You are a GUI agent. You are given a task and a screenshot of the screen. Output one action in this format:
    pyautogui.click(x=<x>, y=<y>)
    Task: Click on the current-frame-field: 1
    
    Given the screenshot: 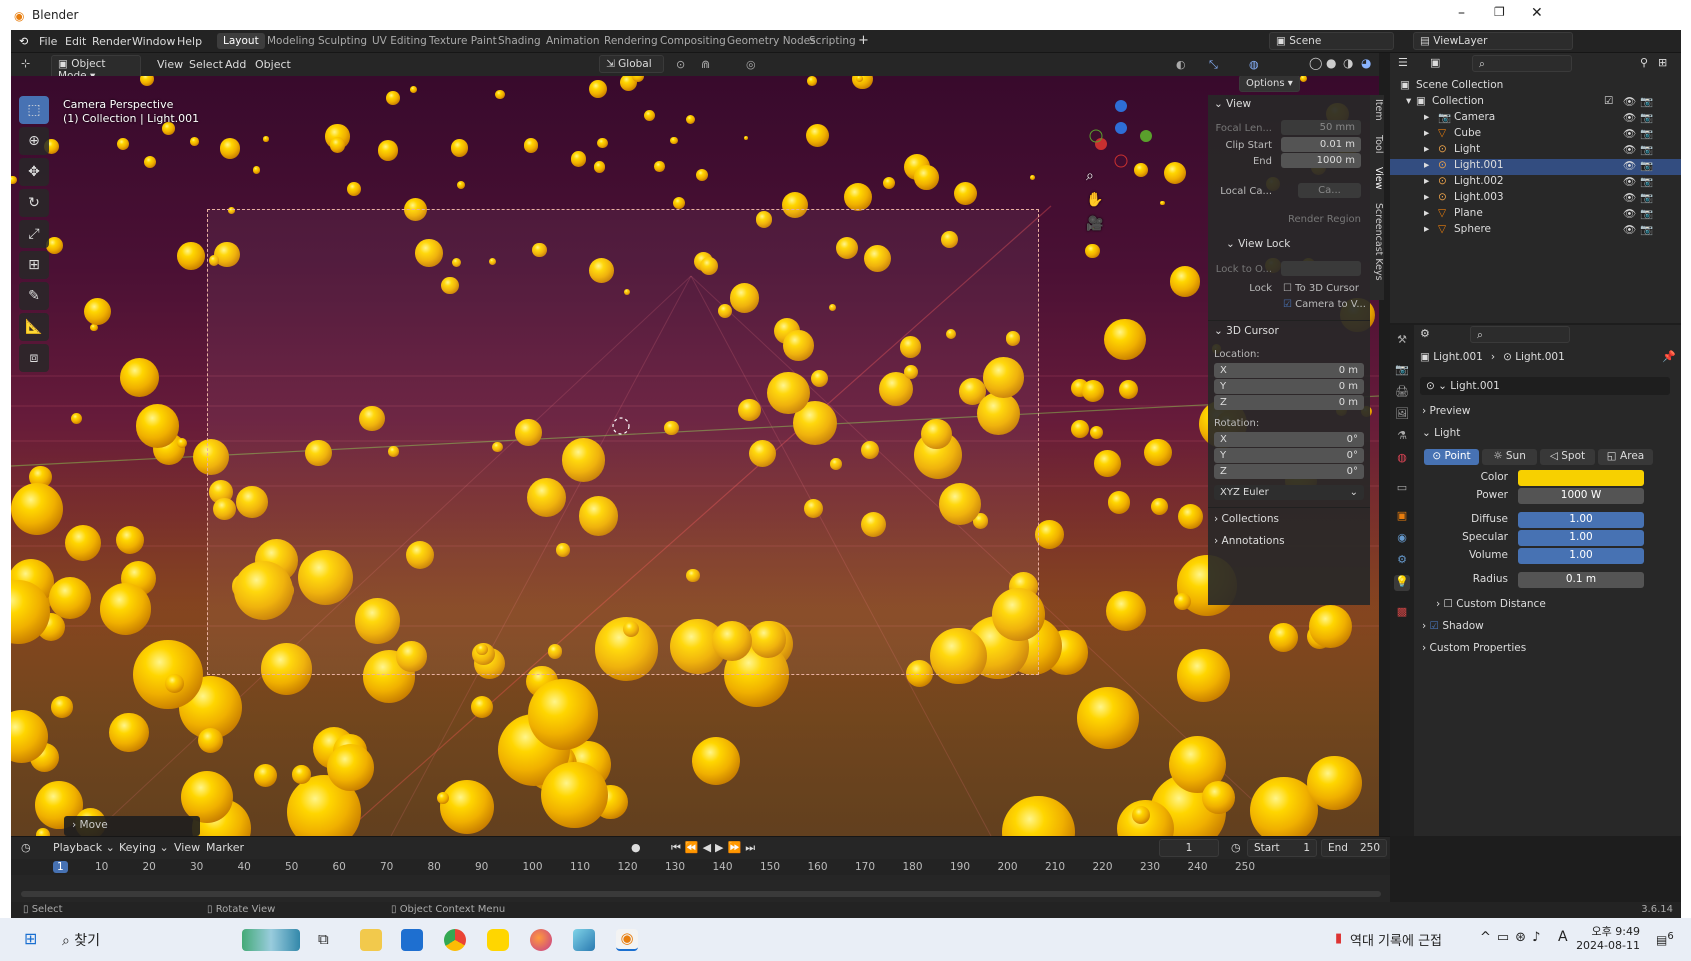 What is the action you would take?
    pyautogui.click(x=1189, y=848)
    